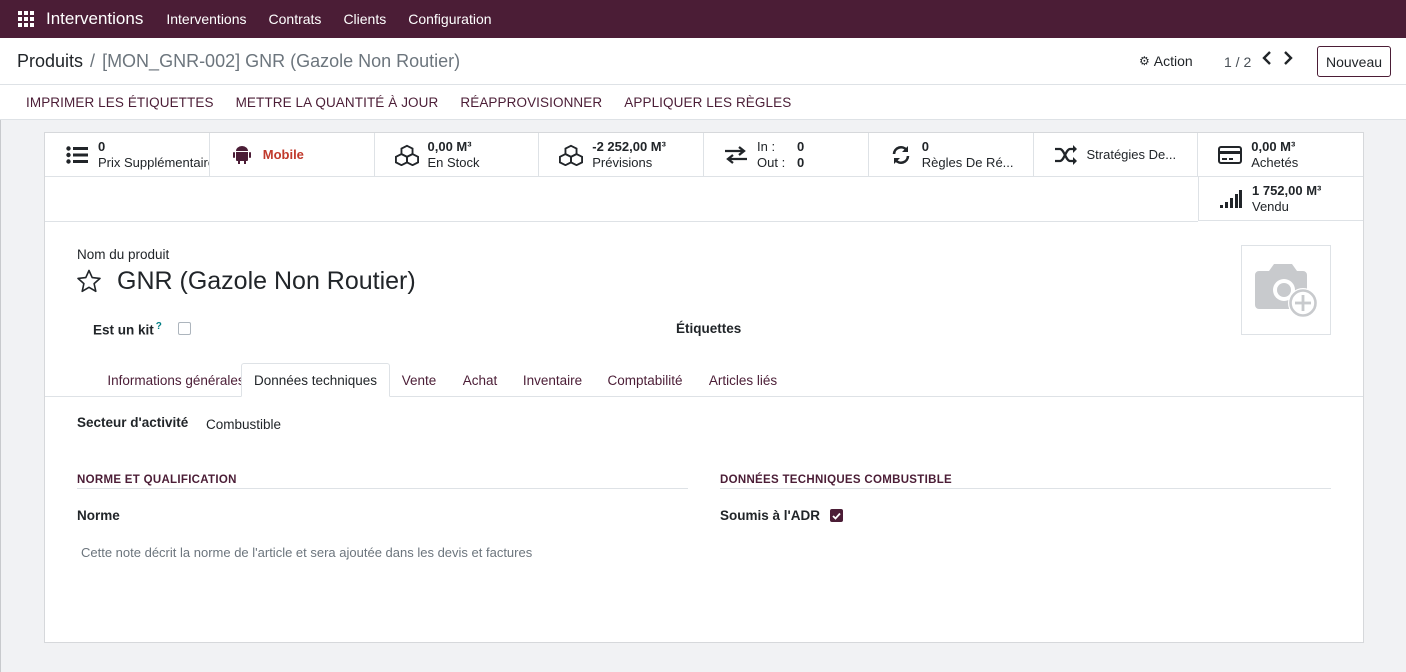  What do you see at coordinates (449, 19) in the screenshot?
I see `menu-configuration: Configuration` at bounding box center [449, 19].